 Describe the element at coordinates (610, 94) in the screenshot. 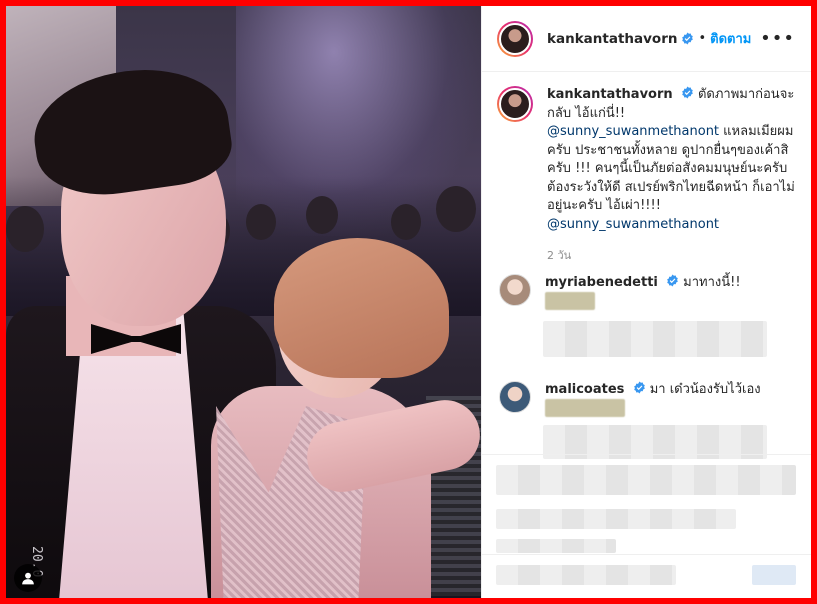

I see `caption-username: kankantathavorn` at that location.